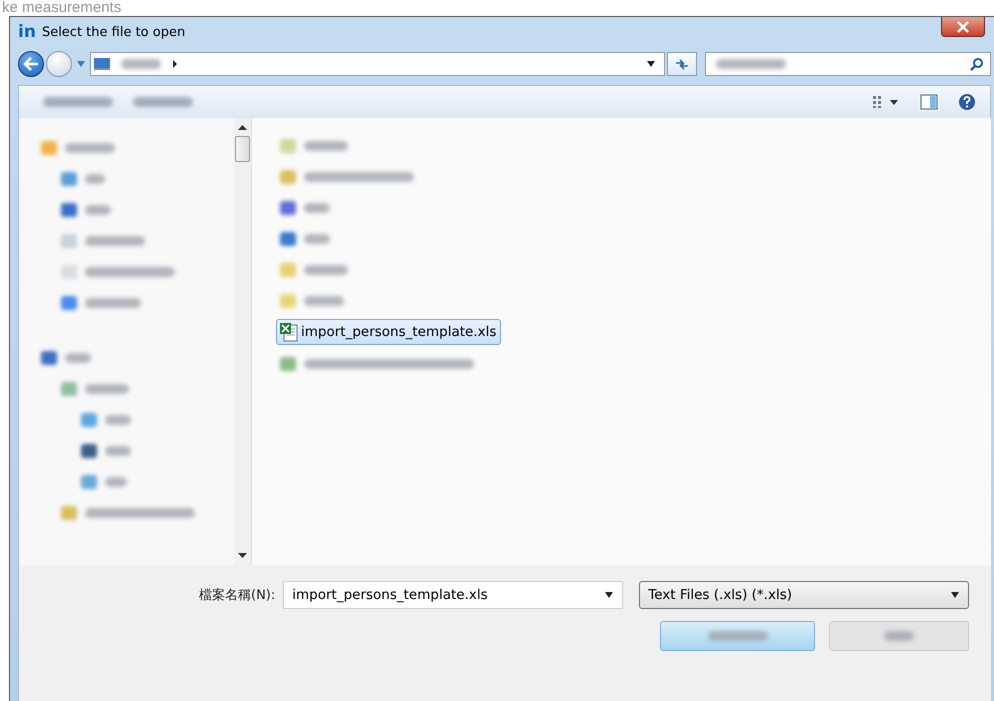  I want to click on address-bar, so click(377, 64).